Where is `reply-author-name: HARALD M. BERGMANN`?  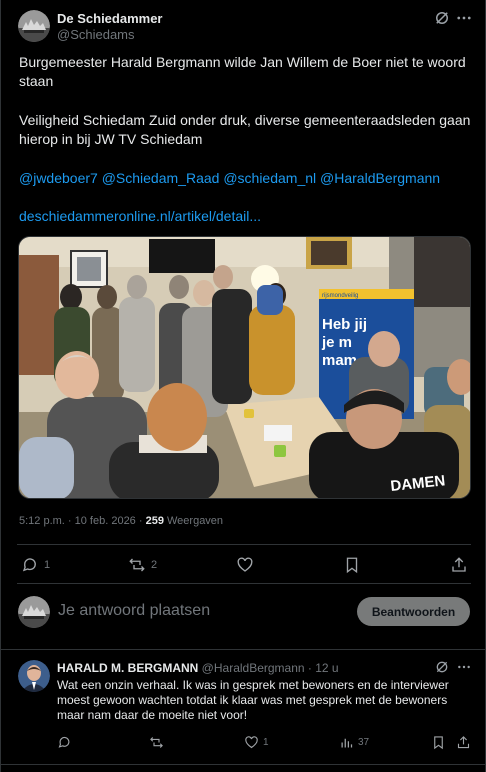 reply-author-name: HARALD M. BERGMANN is located at coordinates (127, 668).